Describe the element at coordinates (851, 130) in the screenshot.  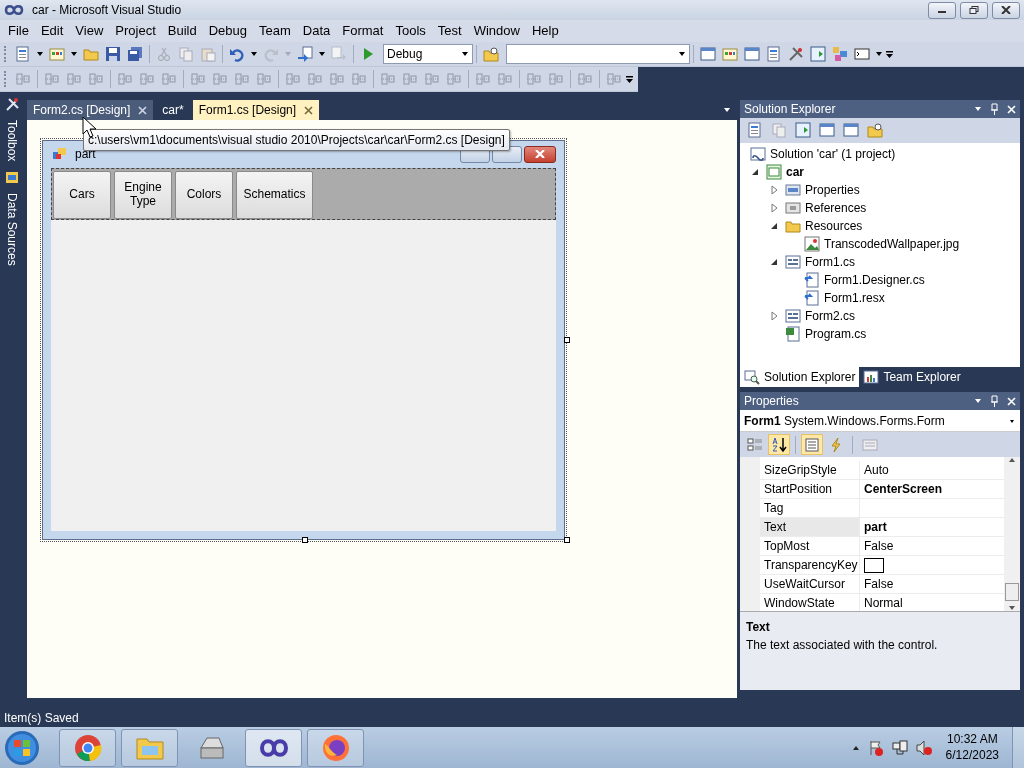
I see `view-designer-icon` at that location.